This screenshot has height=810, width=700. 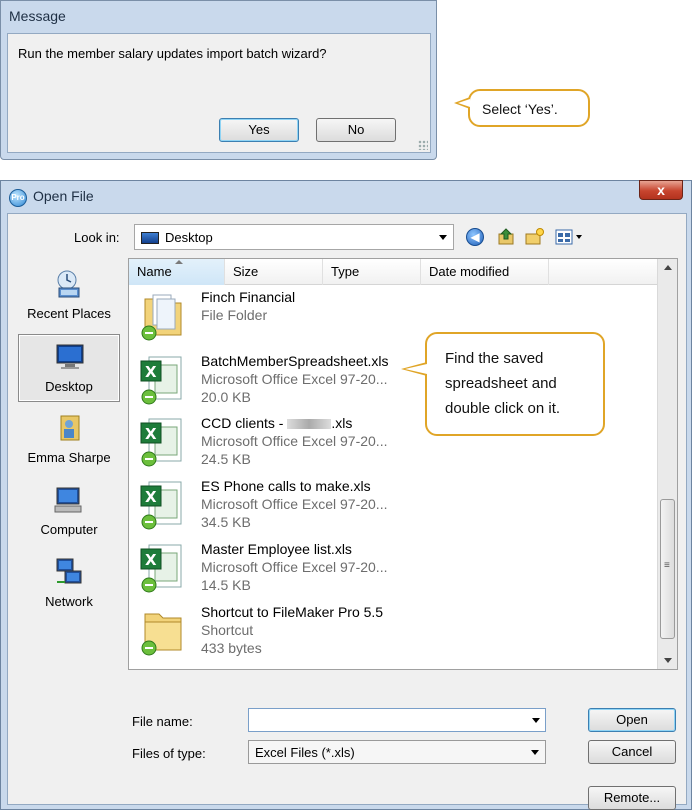 What do you see at coordinates (234, 315) in the screenshot?
I see `file-type: File Folder` at bounding box center [234, 315].